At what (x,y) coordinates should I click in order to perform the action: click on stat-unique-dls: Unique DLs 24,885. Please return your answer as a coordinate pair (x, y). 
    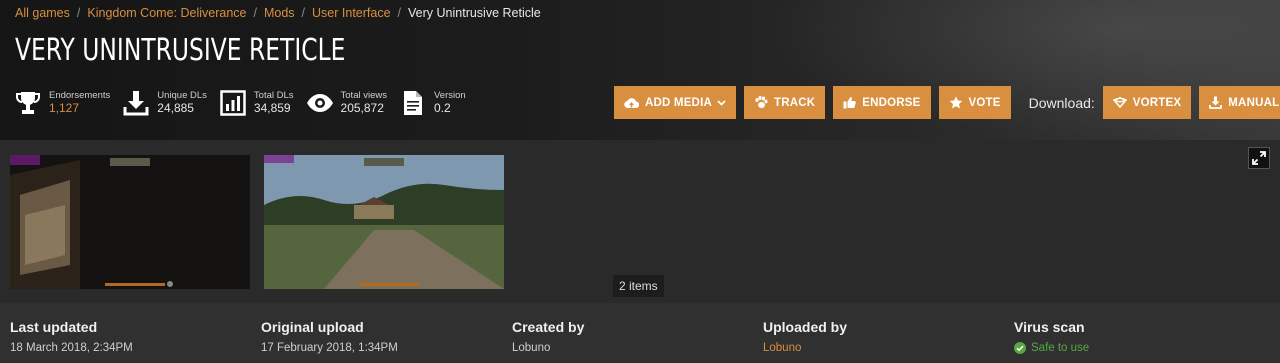
    Looking at the image, I should click on (164, 103).